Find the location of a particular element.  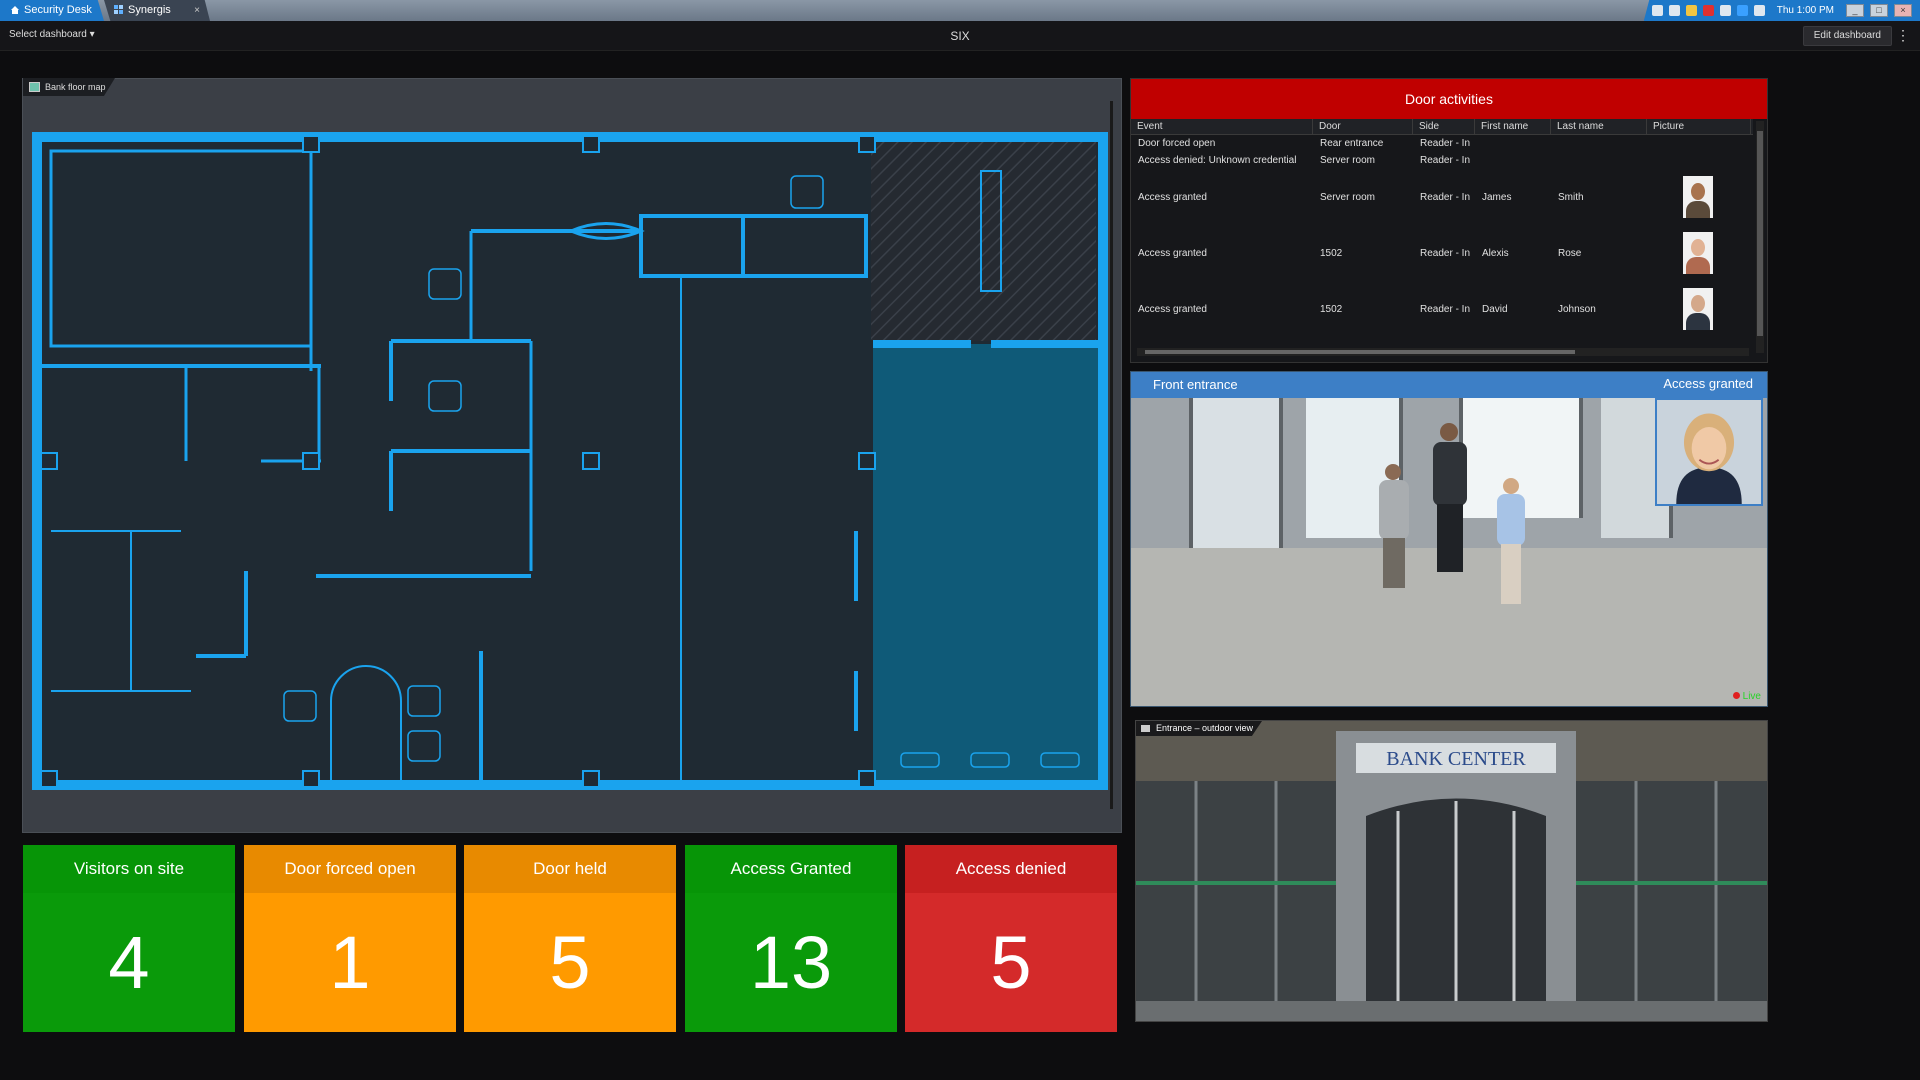

tile-label: Door held is located at coordinates (570, 869).